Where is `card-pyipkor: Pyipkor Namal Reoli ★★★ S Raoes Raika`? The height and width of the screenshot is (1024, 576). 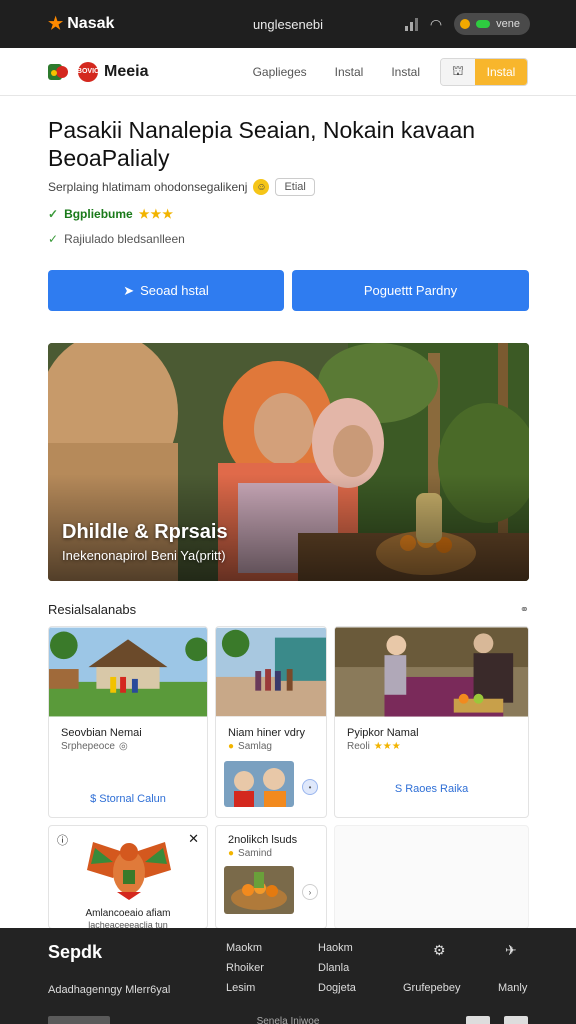 card-pyipkor: Pyipkor Namal Reoli ★★★ S Raoes Raika is located at coordinates (431, 722).